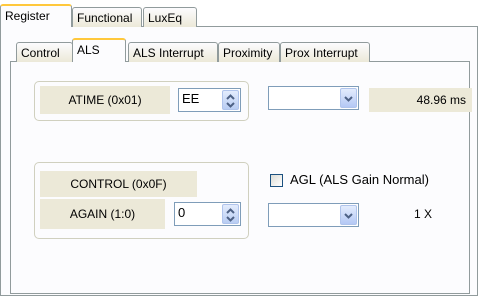 This screenshot has width=480, height=297. What do you see at coordinates (102, 214) in the screenshot?
I see `again-label: AGAIN (1:0)` at bounding box center [102, 214].